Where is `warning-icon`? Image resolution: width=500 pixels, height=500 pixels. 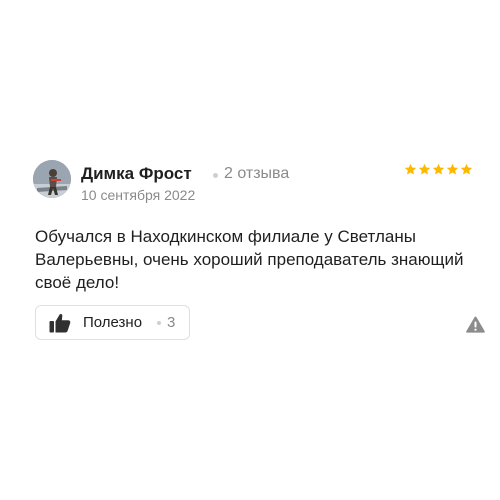 warning-icon is located at coordinates (475, 324).